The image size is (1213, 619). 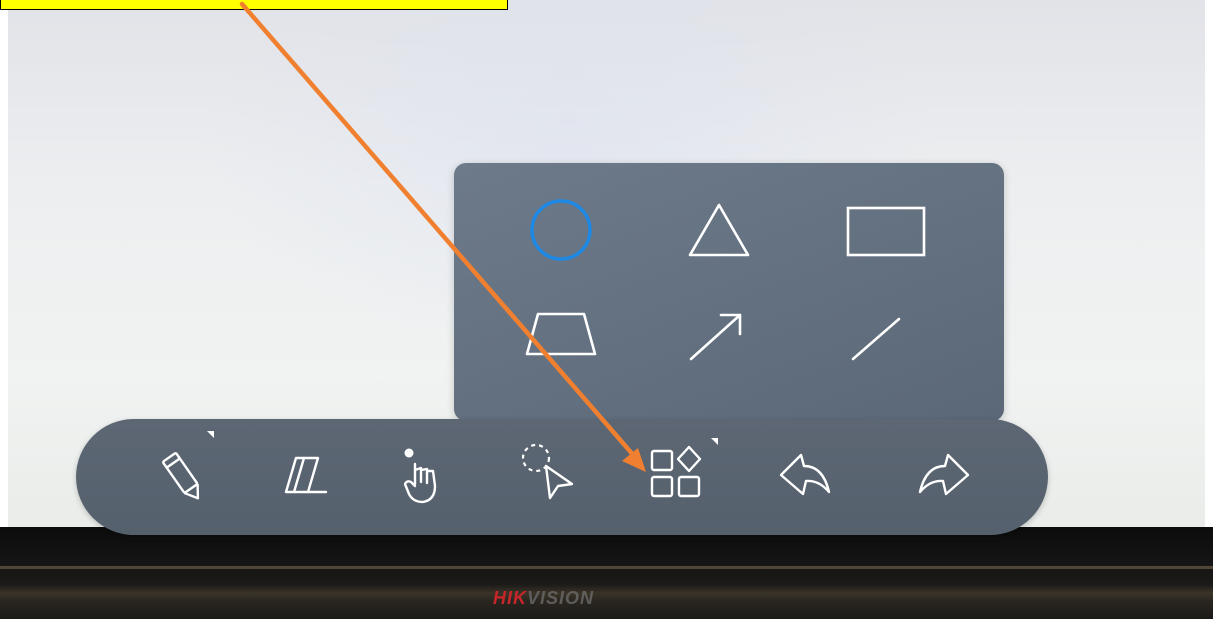 I want to click on lasso-select-icon, so click(x=547, y=471).